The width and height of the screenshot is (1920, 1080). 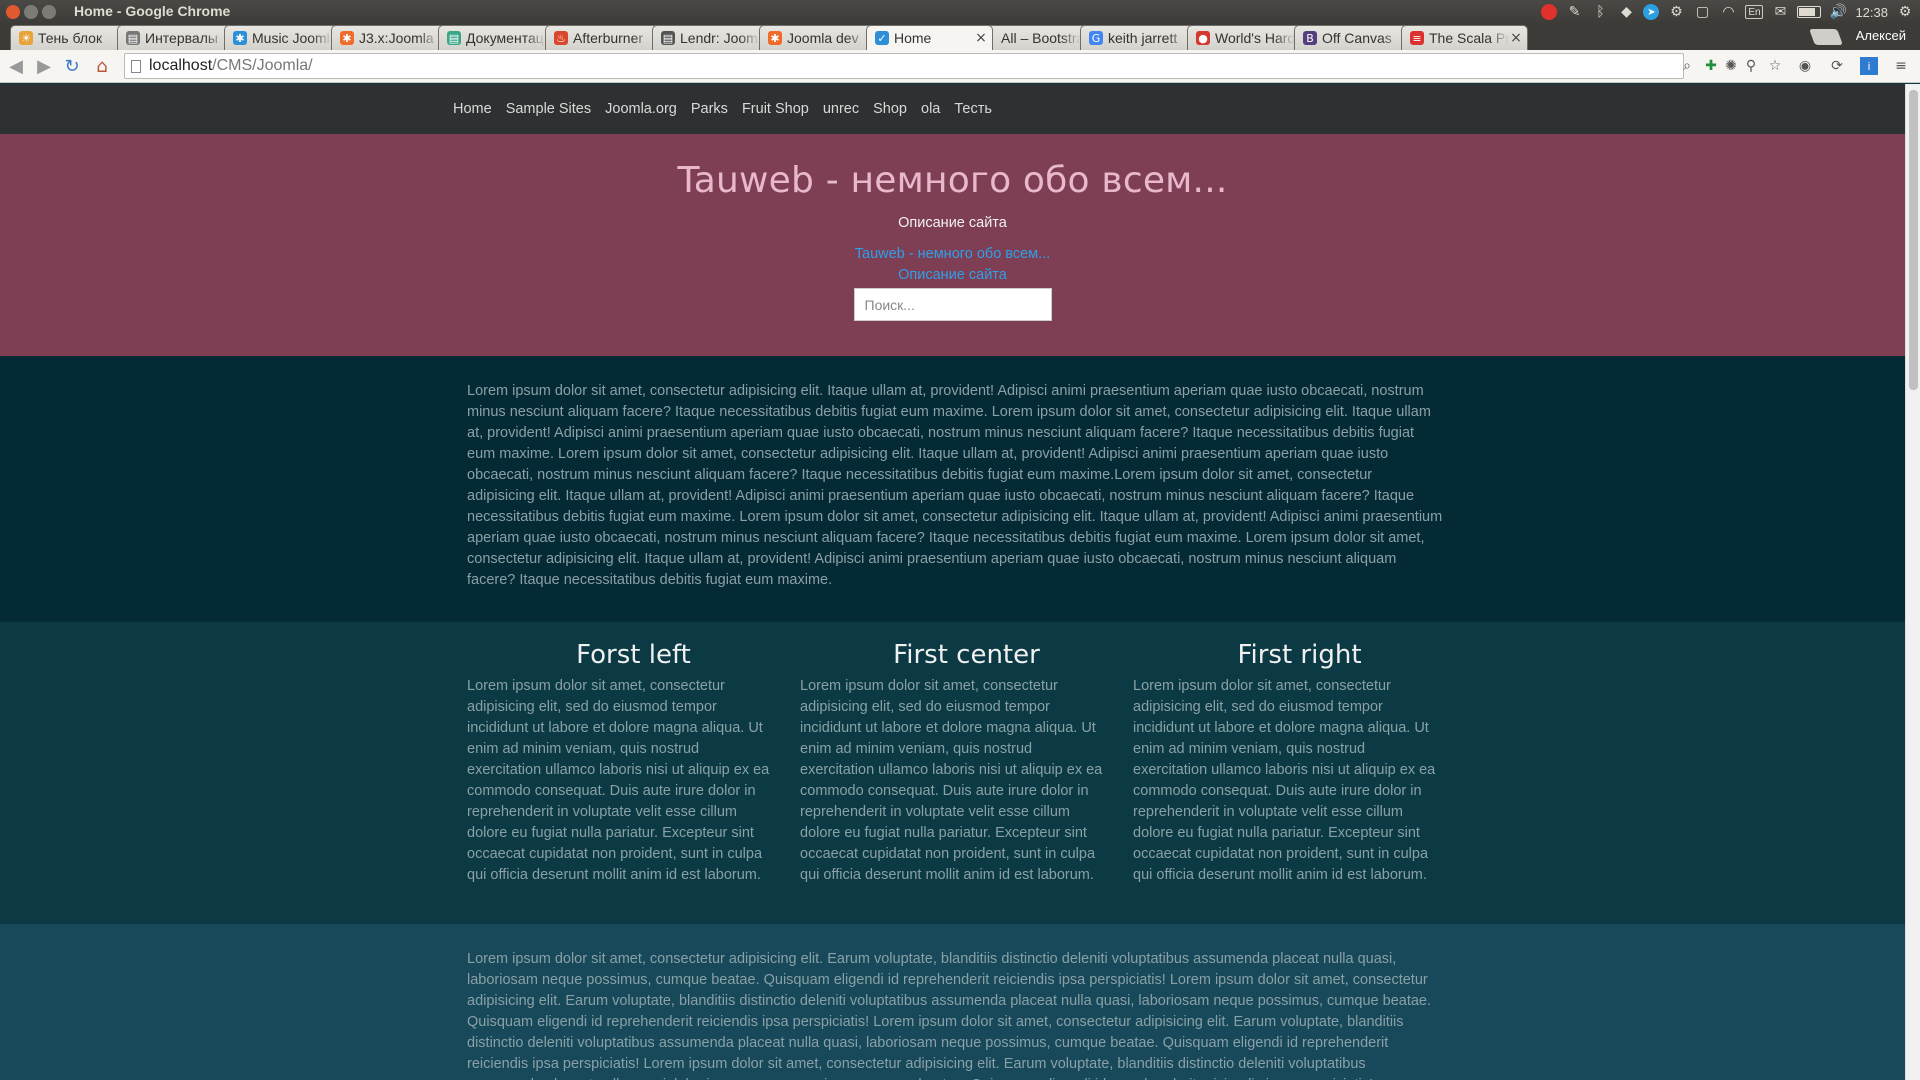 I want to click on site-menu-item: Parks, so click(x=709, y=109).